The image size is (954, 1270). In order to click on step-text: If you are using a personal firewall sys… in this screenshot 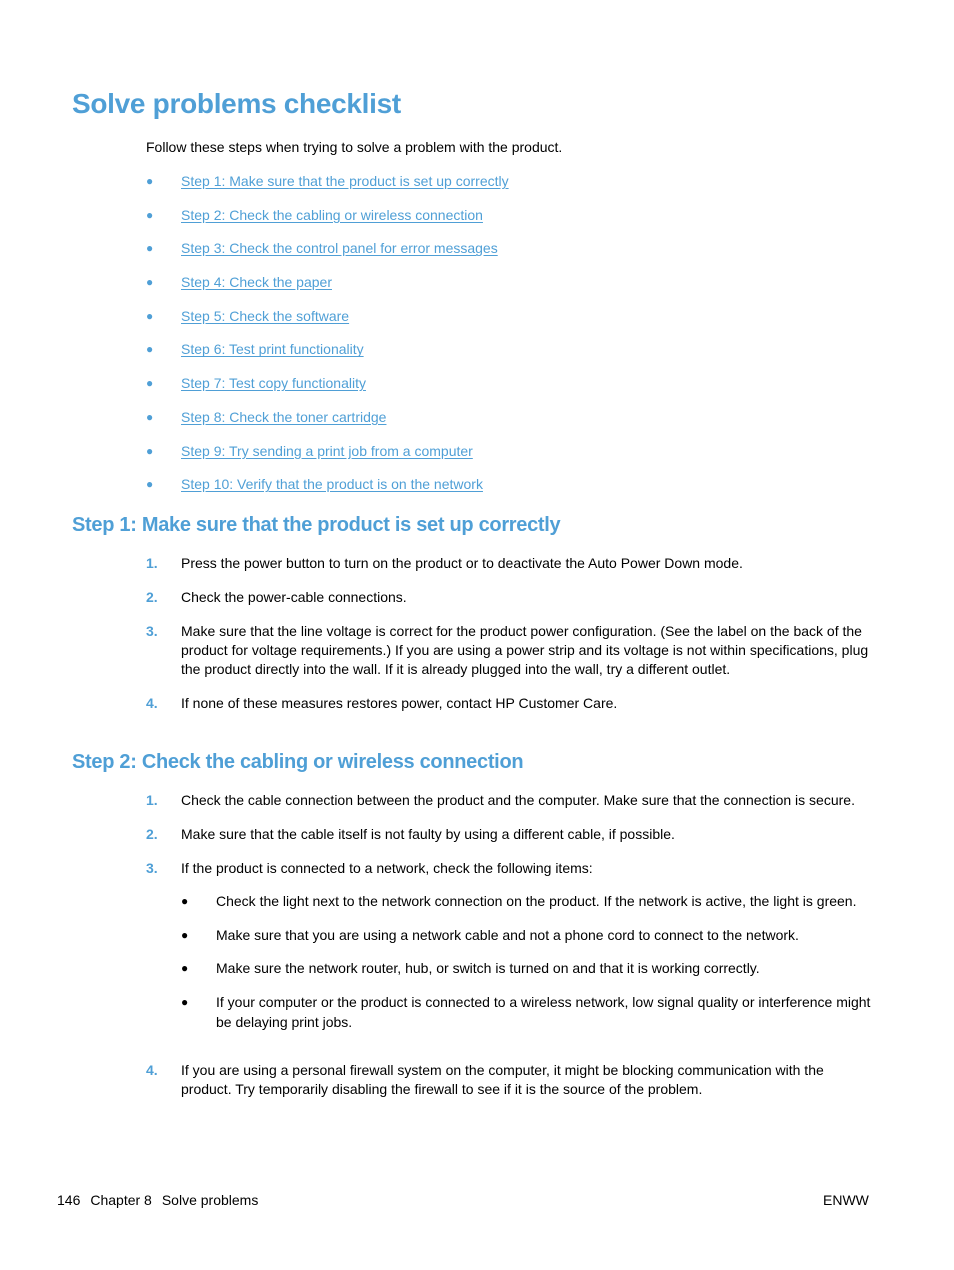, I will do `click(502, 1079)`.